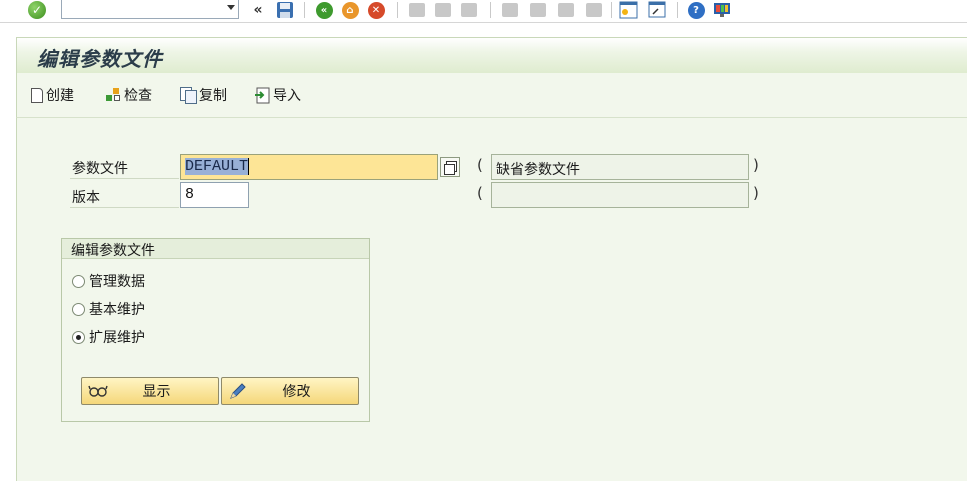  I want to click on version-input: 8, so click(214, 195).